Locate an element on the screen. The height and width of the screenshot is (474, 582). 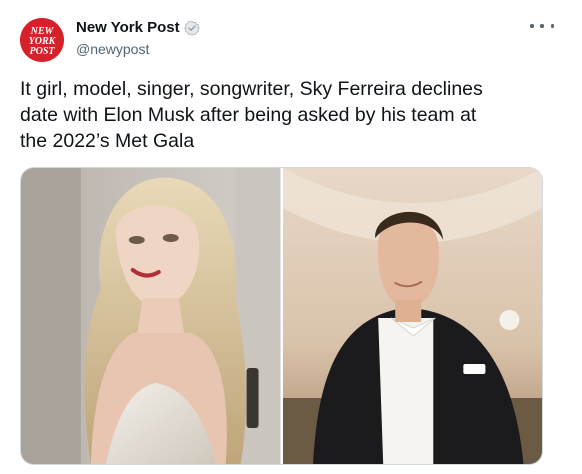
avatar: NEW YORK POST is located at coordinates (42, 40).